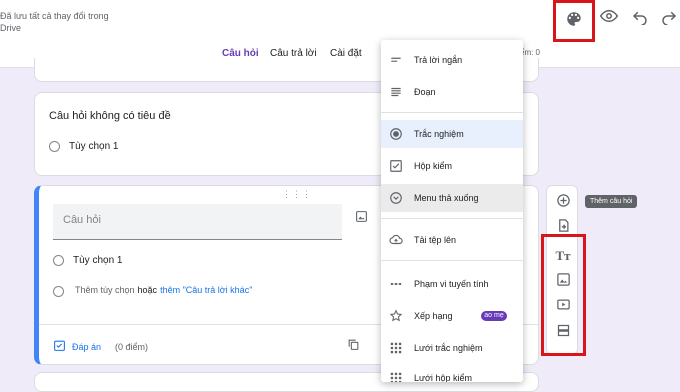 This screenshot has width=680, height=392. Describe the element at coordinates (443, 377) in the screenshot. I see `menu-item-label: Lưới hộp kiểm` at that location.